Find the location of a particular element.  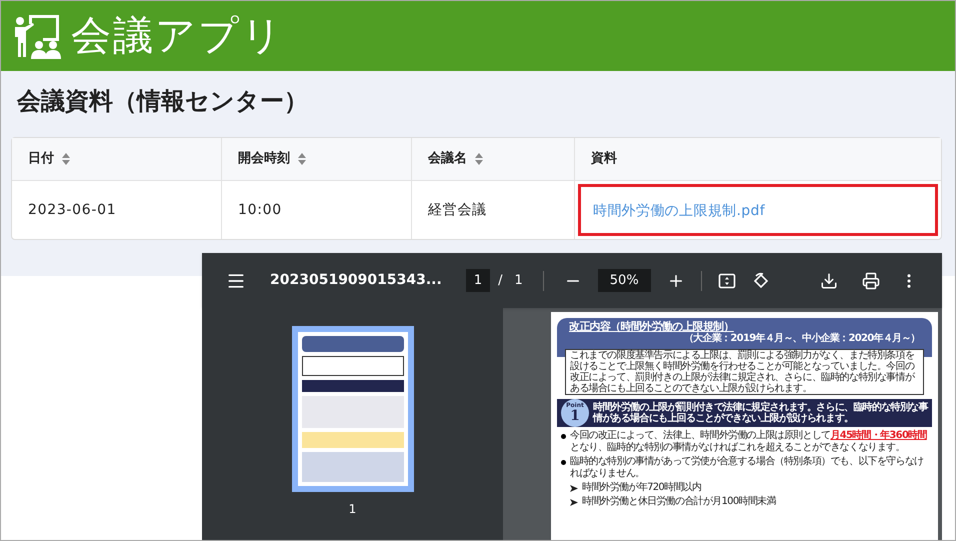

fit-page-icon is located at coordinates (727, 281).